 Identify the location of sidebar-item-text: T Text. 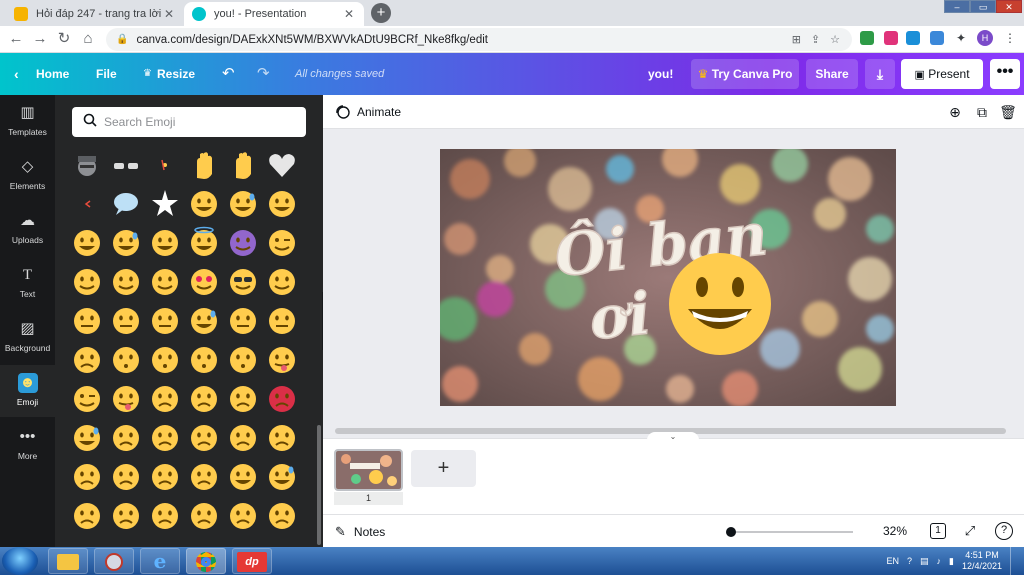
(27, 283).